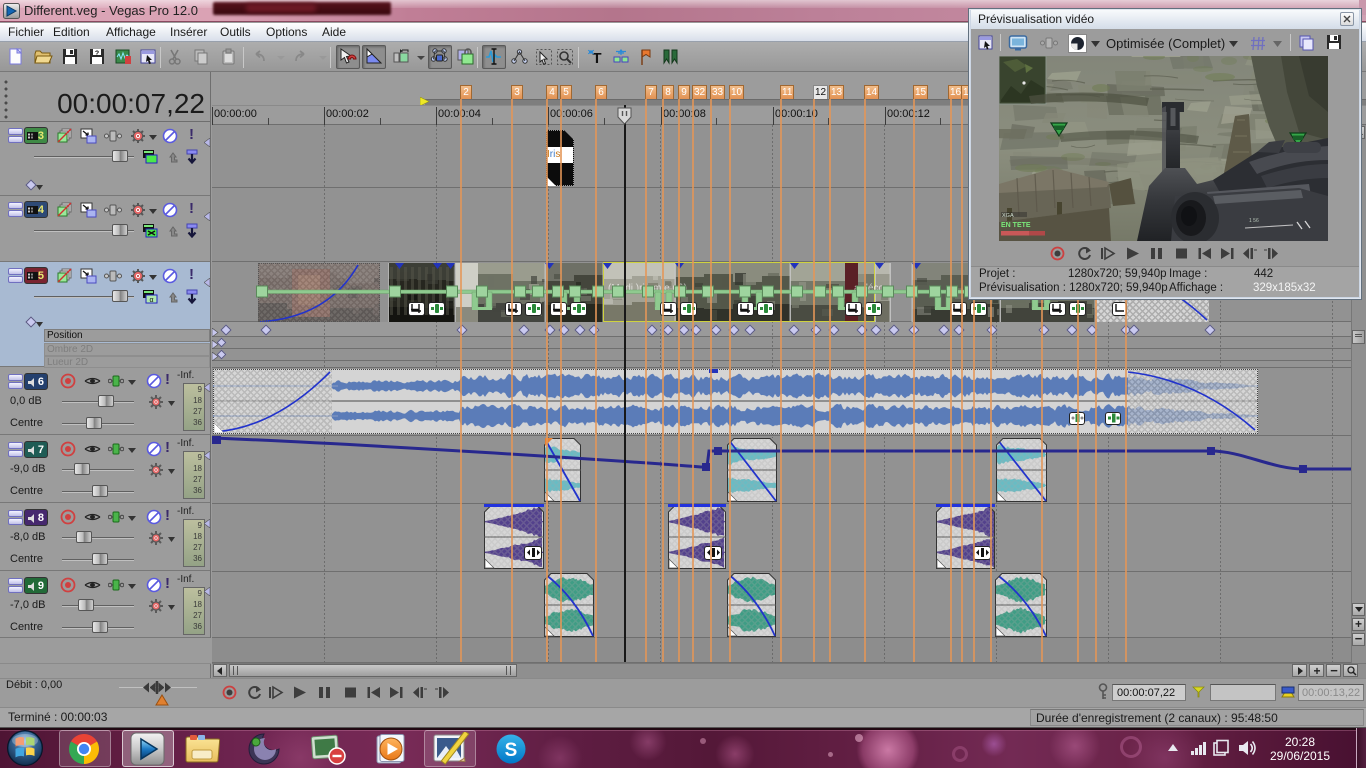 The image size is (1366, 768). What do you see at coordinates (1254, 221) in the screenshot?
I see `svg-text: 1 56` at bounding box center [1254, 221].